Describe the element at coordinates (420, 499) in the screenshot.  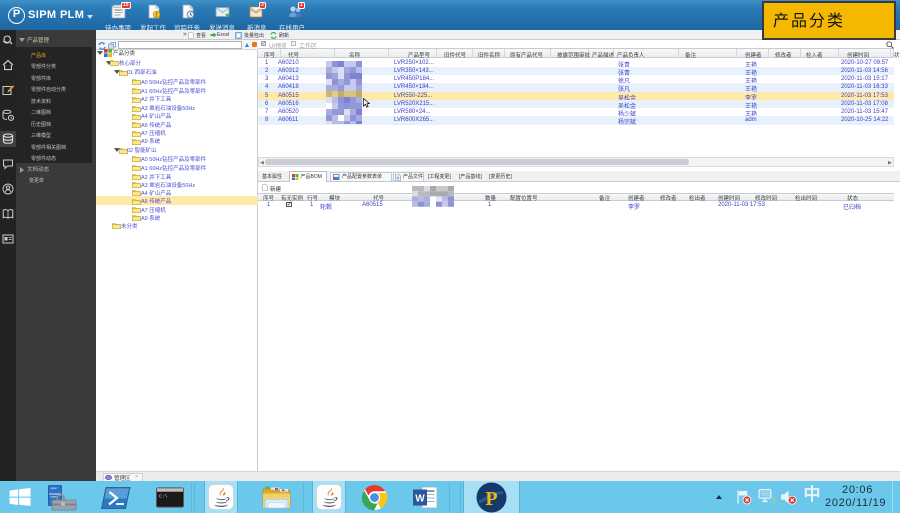
I see `svg-text: W` at that location.